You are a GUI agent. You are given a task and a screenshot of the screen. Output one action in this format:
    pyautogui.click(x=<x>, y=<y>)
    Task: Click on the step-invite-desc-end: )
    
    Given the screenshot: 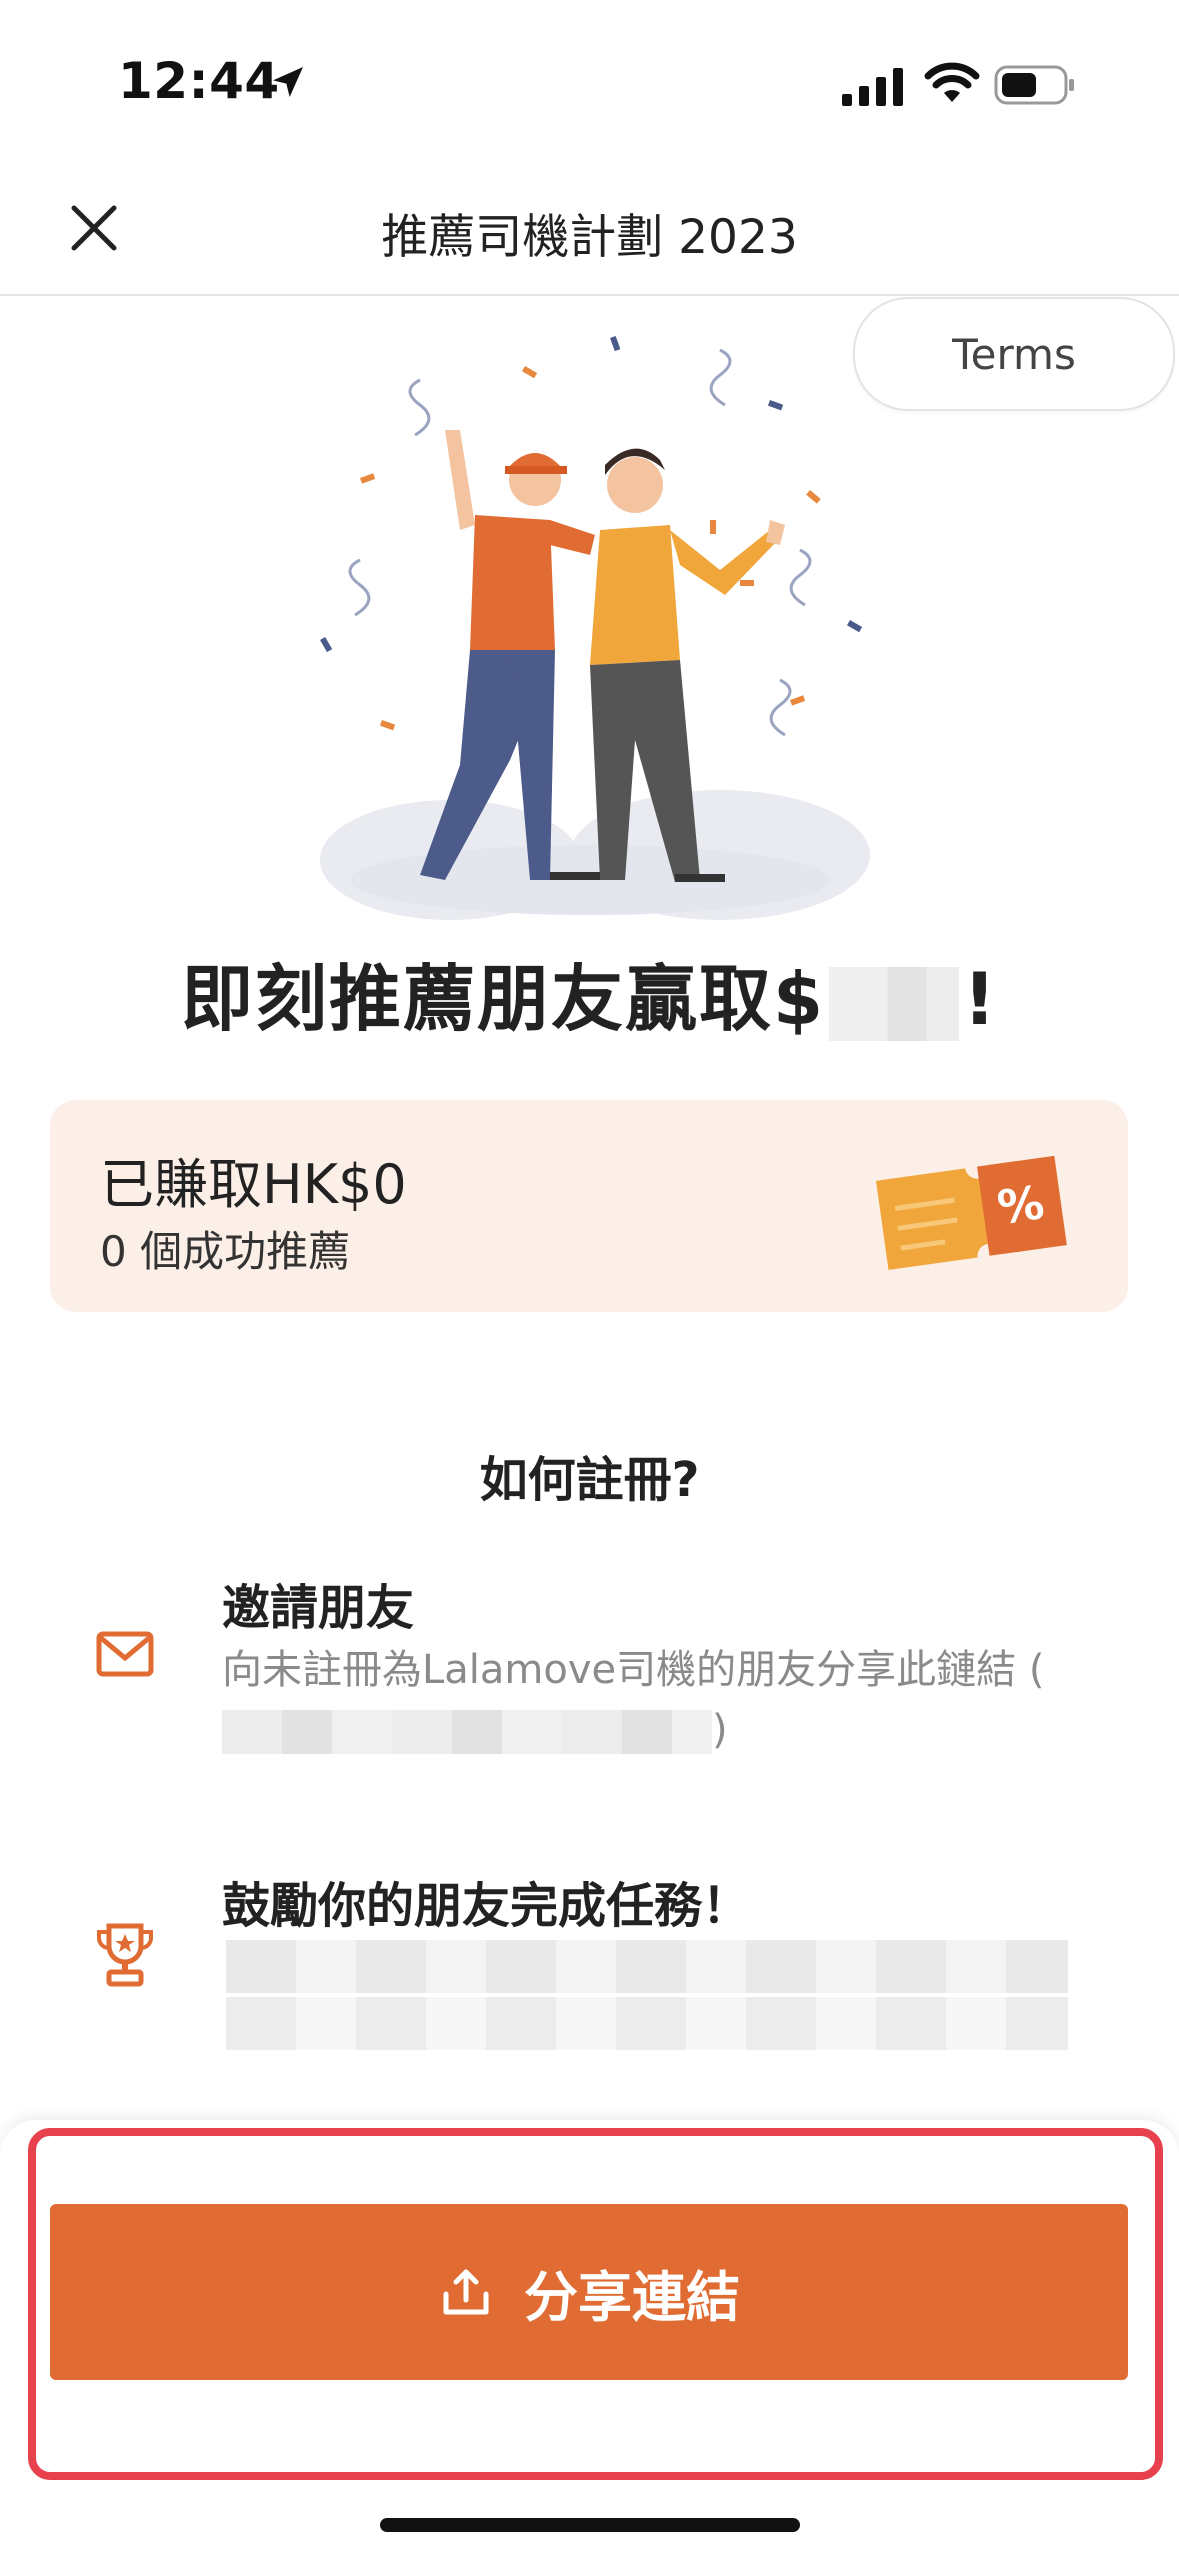 What is the action you would take?
    pyautogui.click(x=720, y=1730)
    